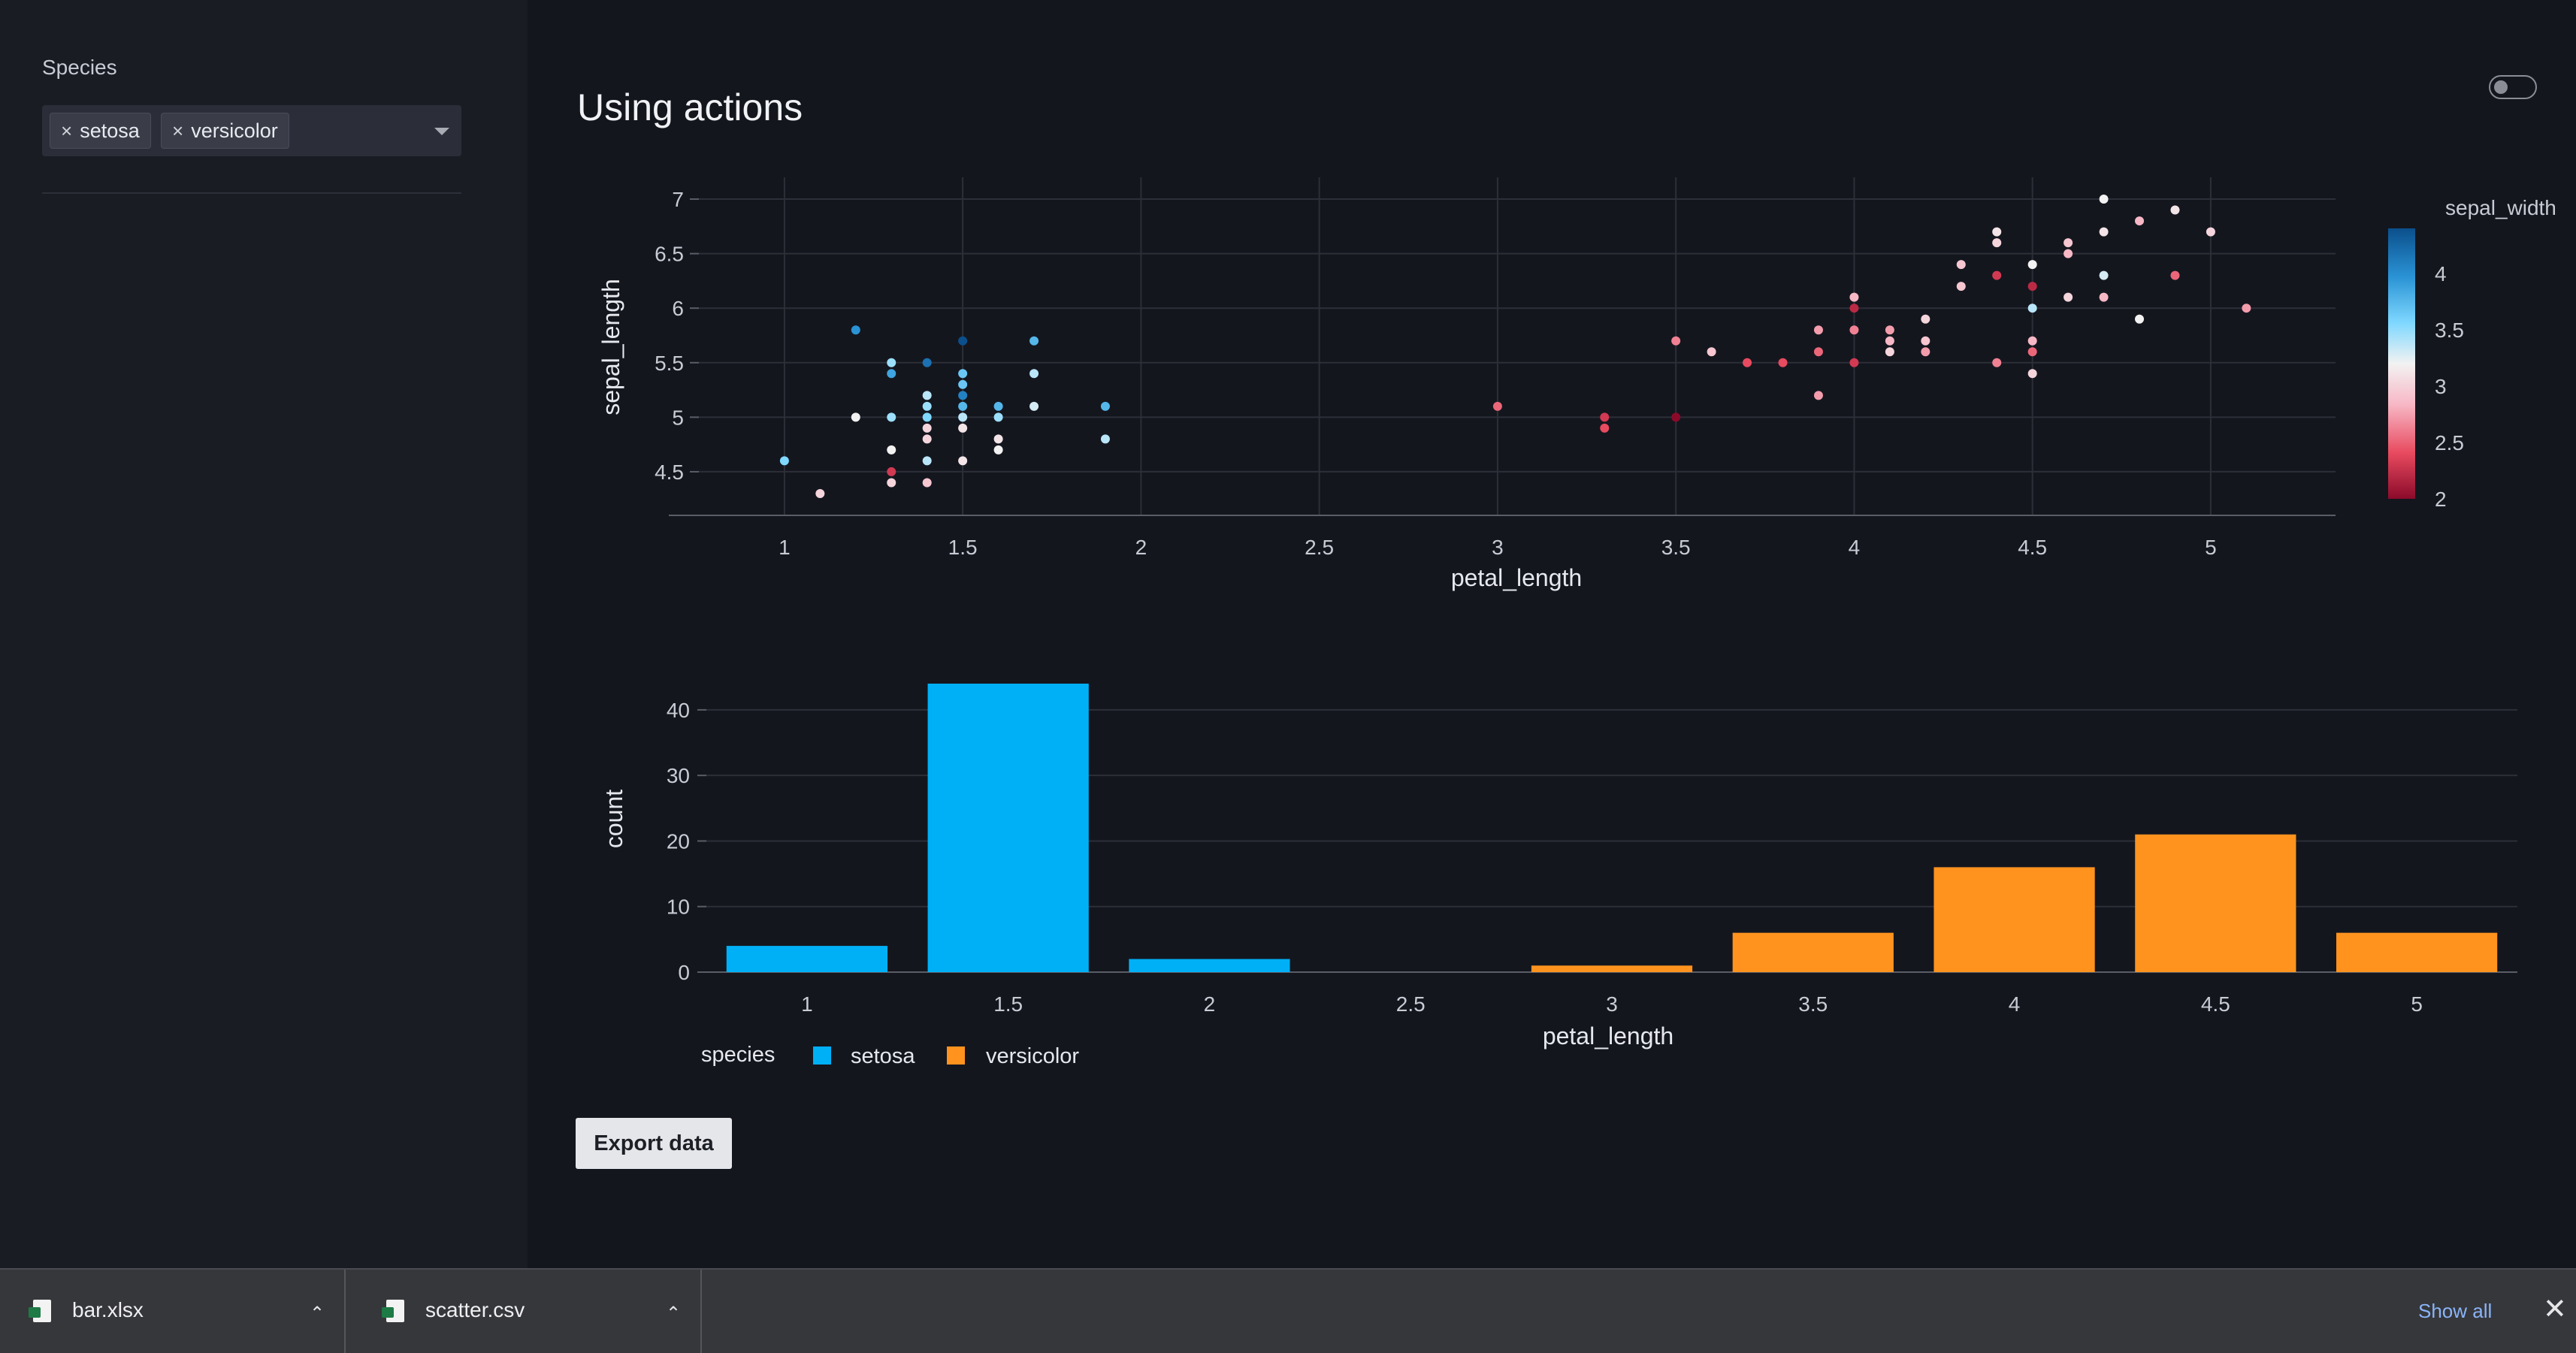 This screenshot has width=2576, height=1353. I want to click on download-item-scatter-csv: scatter.csv ⌃, so click(528, 1311).